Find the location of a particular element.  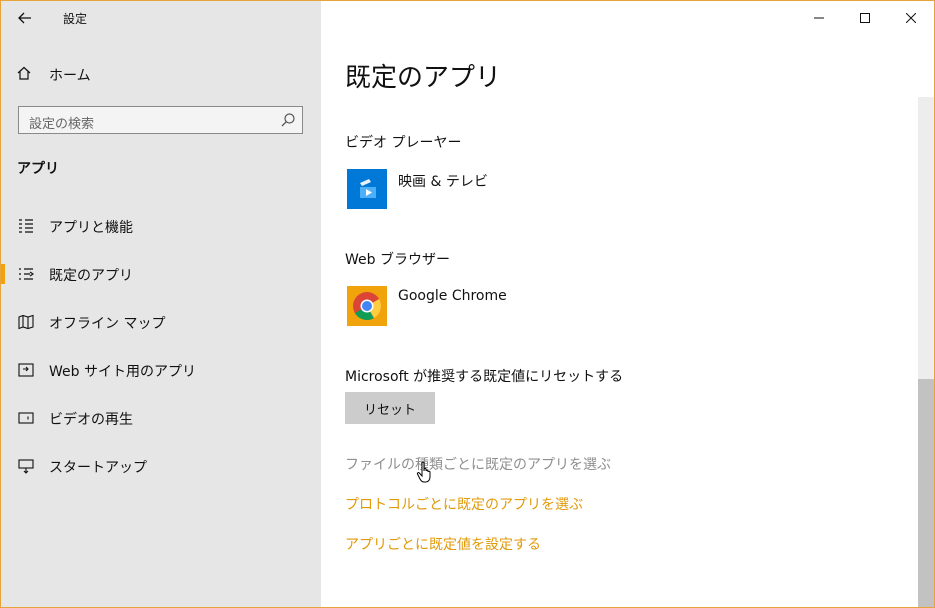

choose-by-file-type-link: ファイルの種類ごとに既定のアプリを選ぶ is located at coordinates (478, 464).